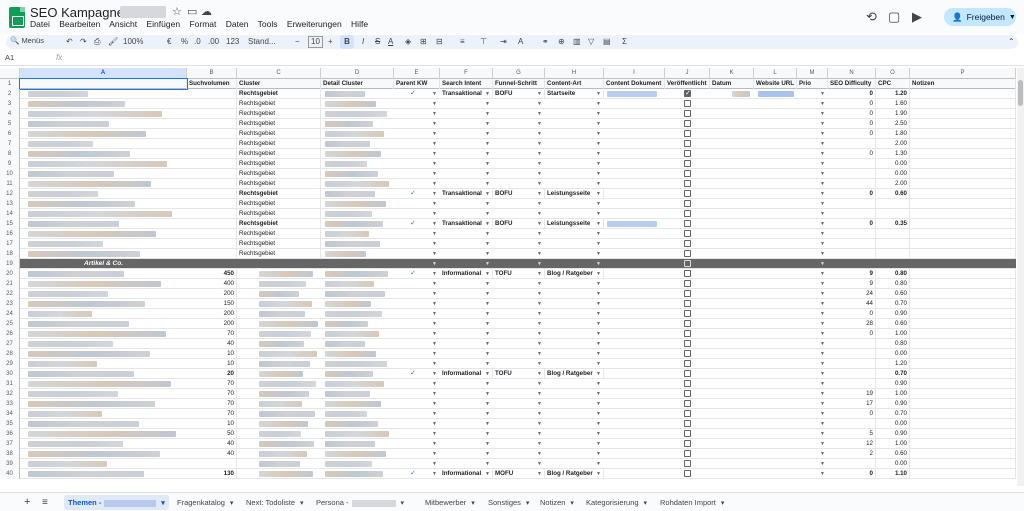  What do you see at coordinates (10, 94) in the screenshot?
I see `row-header: 2` at bounding box center [10, 94].